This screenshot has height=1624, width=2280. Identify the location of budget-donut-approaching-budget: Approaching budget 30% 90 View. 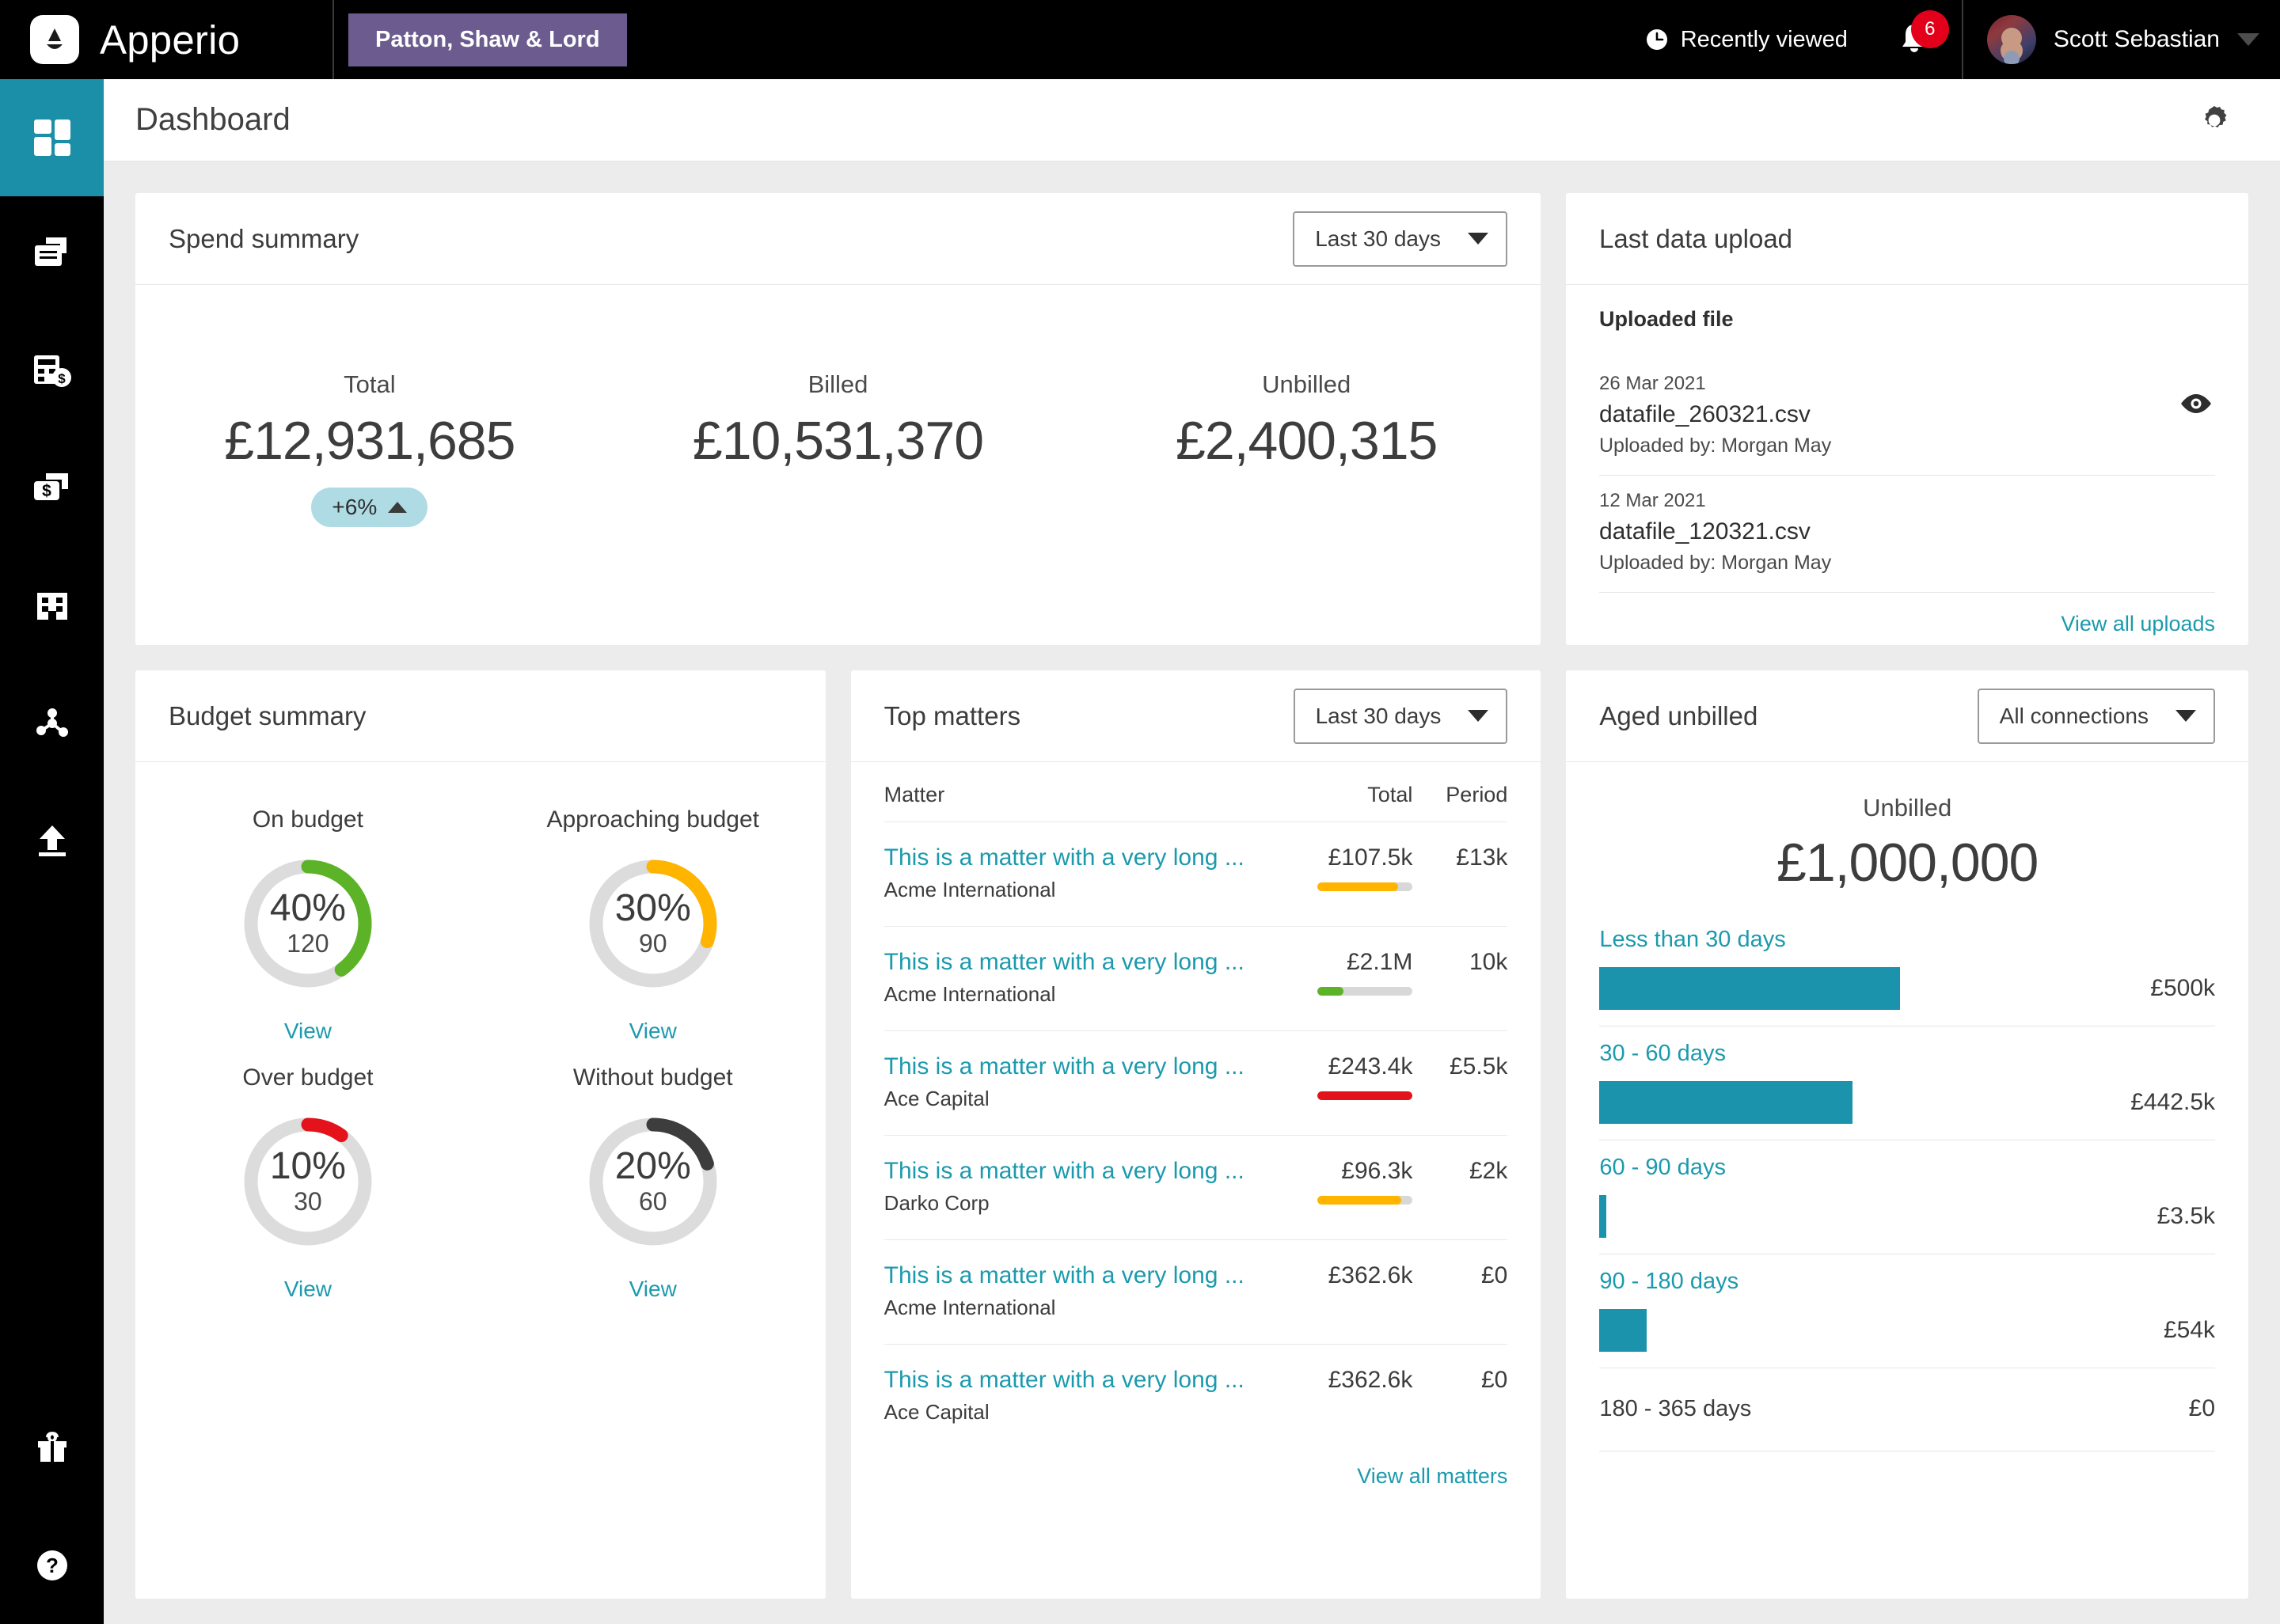
(653, 915).